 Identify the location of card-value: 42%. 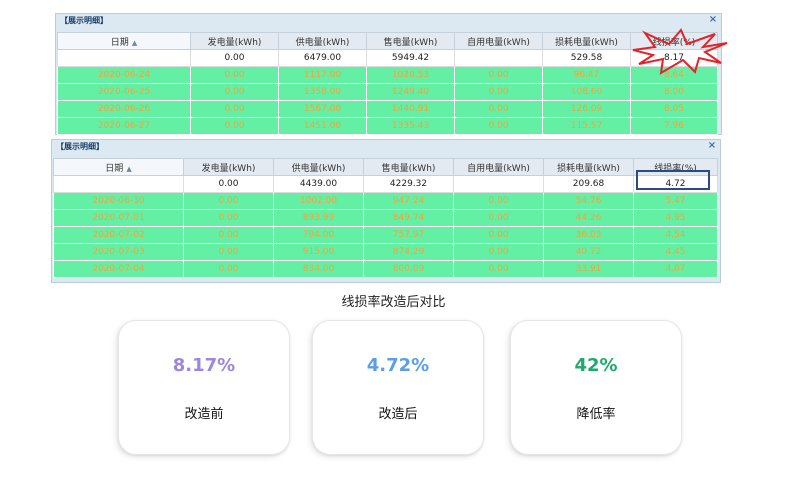
(596, 365).